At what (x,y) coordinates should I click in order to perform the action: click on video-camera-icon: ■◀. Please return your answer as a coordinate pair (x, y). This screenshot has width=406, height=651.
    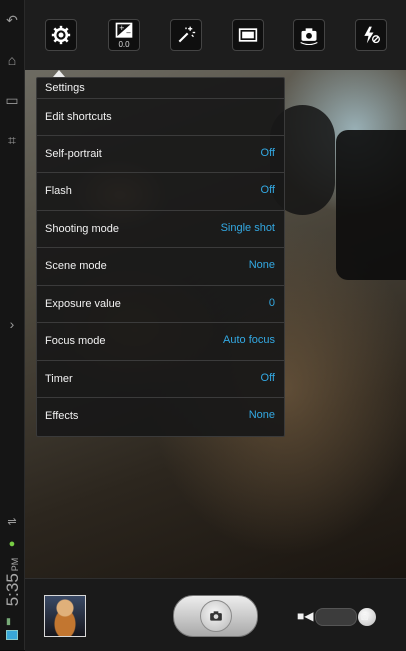
    Looking at the image, I should click on (305, 616).